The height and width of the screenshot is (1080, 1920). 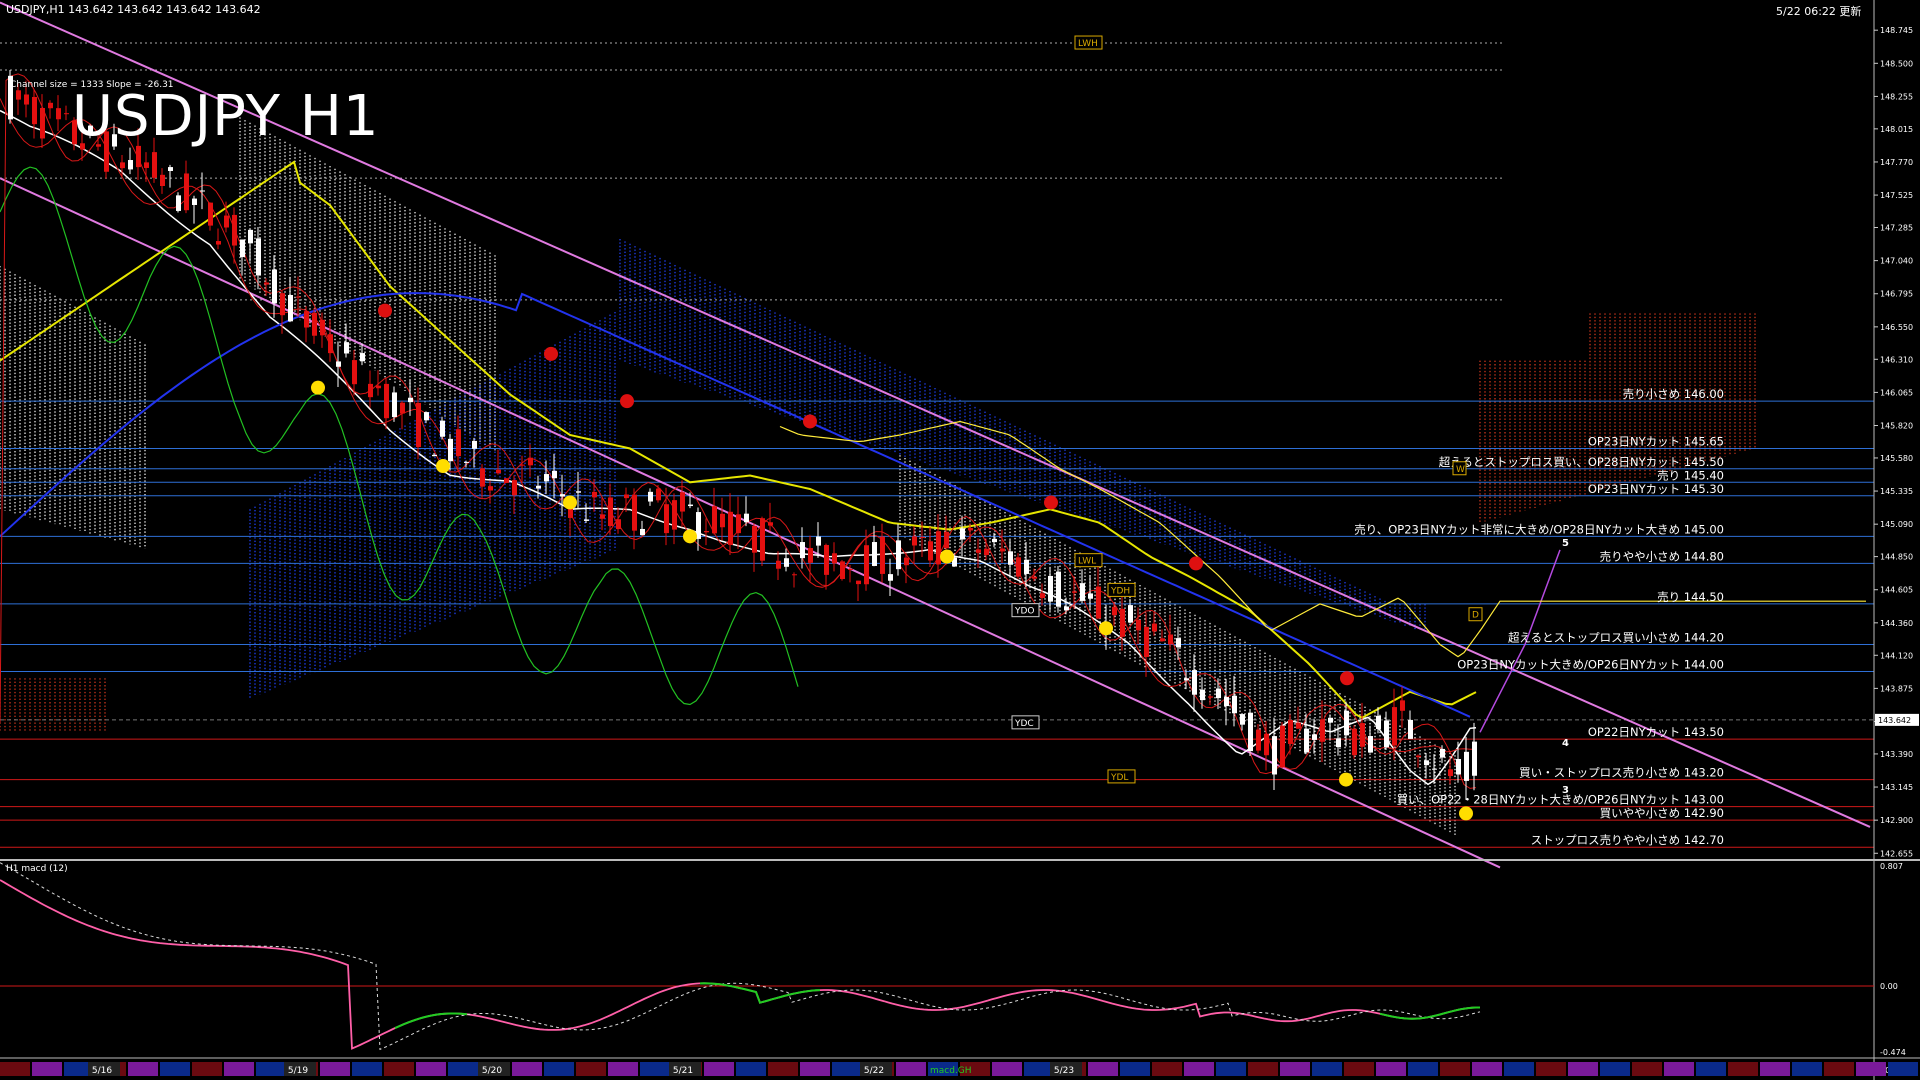 What do you see at coordinates (1896, 392) in the screenshot?
I see `price-tick-label: 146.065` at bounding box center [1896, 392].